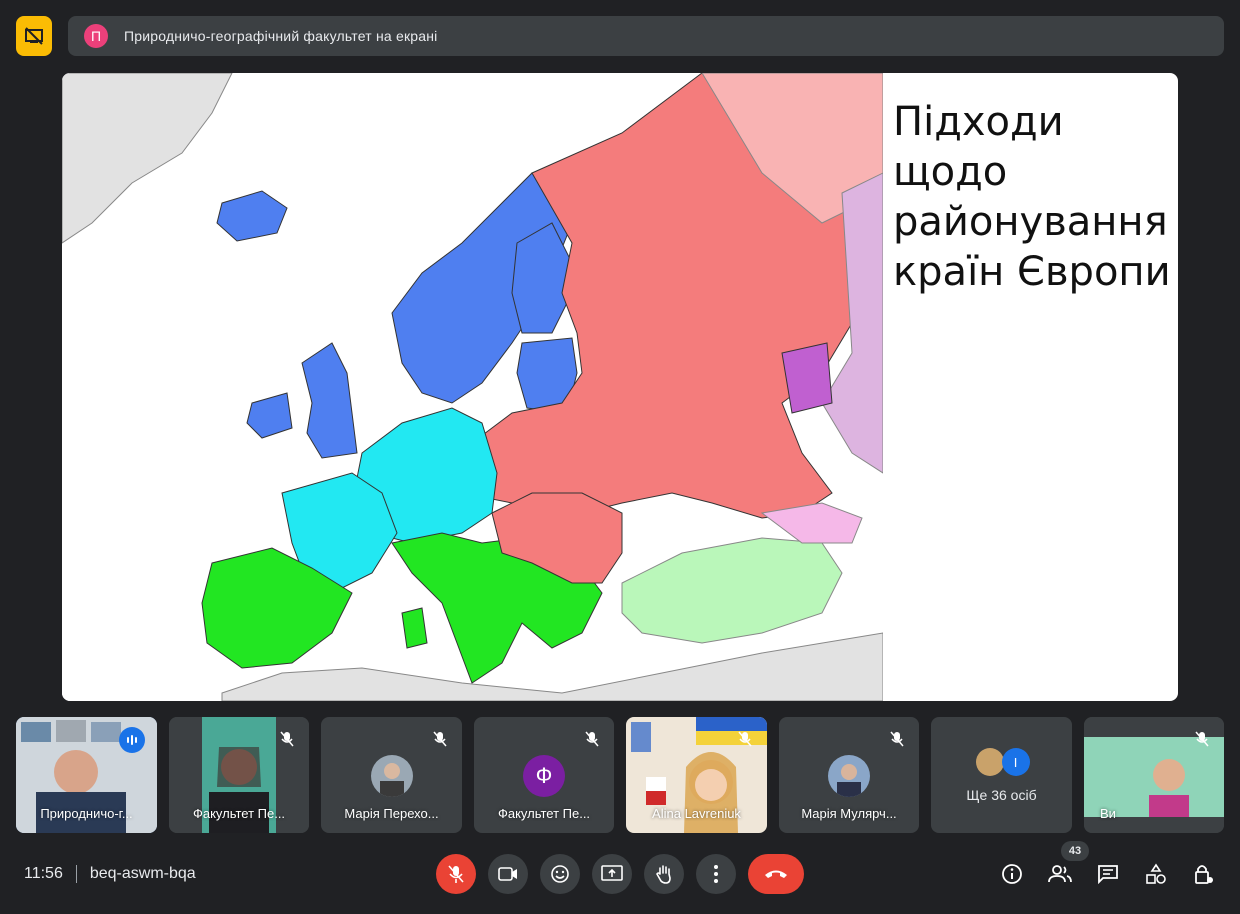 The image size is (1240, 914). I want to click on emoji-icon, so click(560, 874).